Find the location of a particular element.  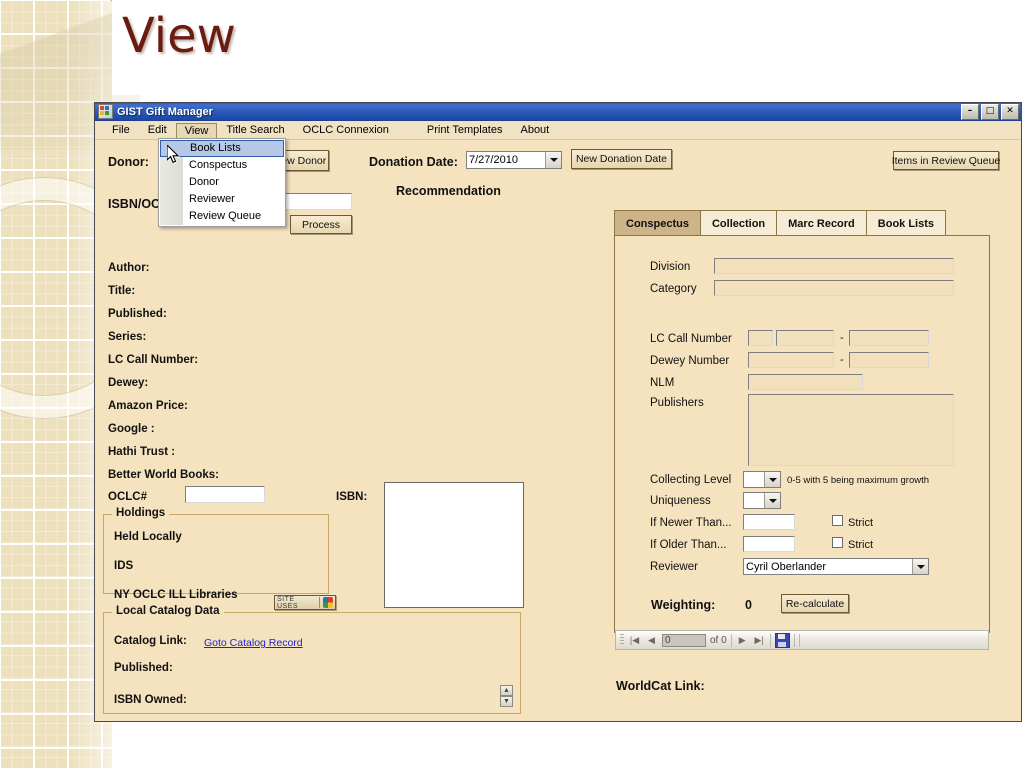

record-count-label: of 0 is located at coordinates (718, 640).